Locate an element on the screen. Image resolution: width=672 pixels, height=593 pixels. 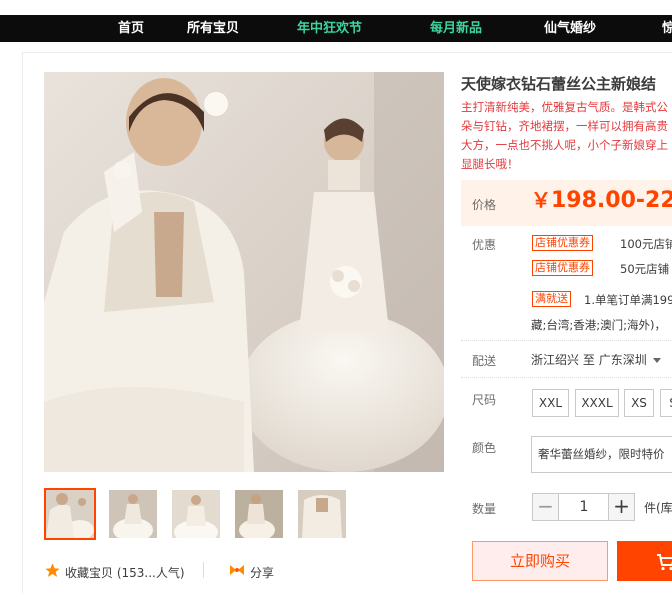
top-strip is located at coordinates (336, 7).